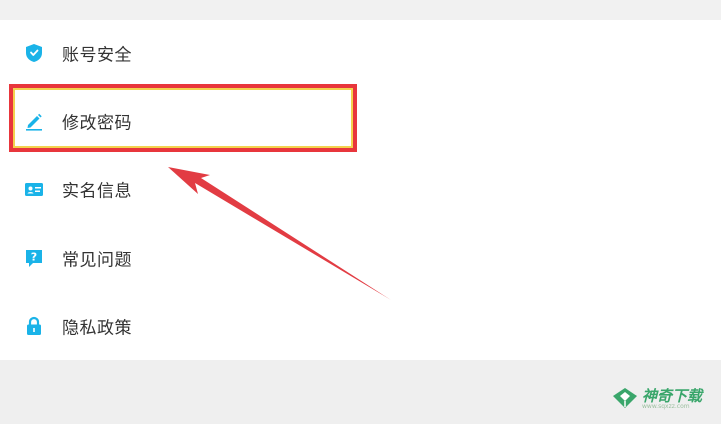  What do you see at coordinates (97, 260) in the screenshot?
I see `menu-item-label: 常见问题` at bounding box center [97, 260].